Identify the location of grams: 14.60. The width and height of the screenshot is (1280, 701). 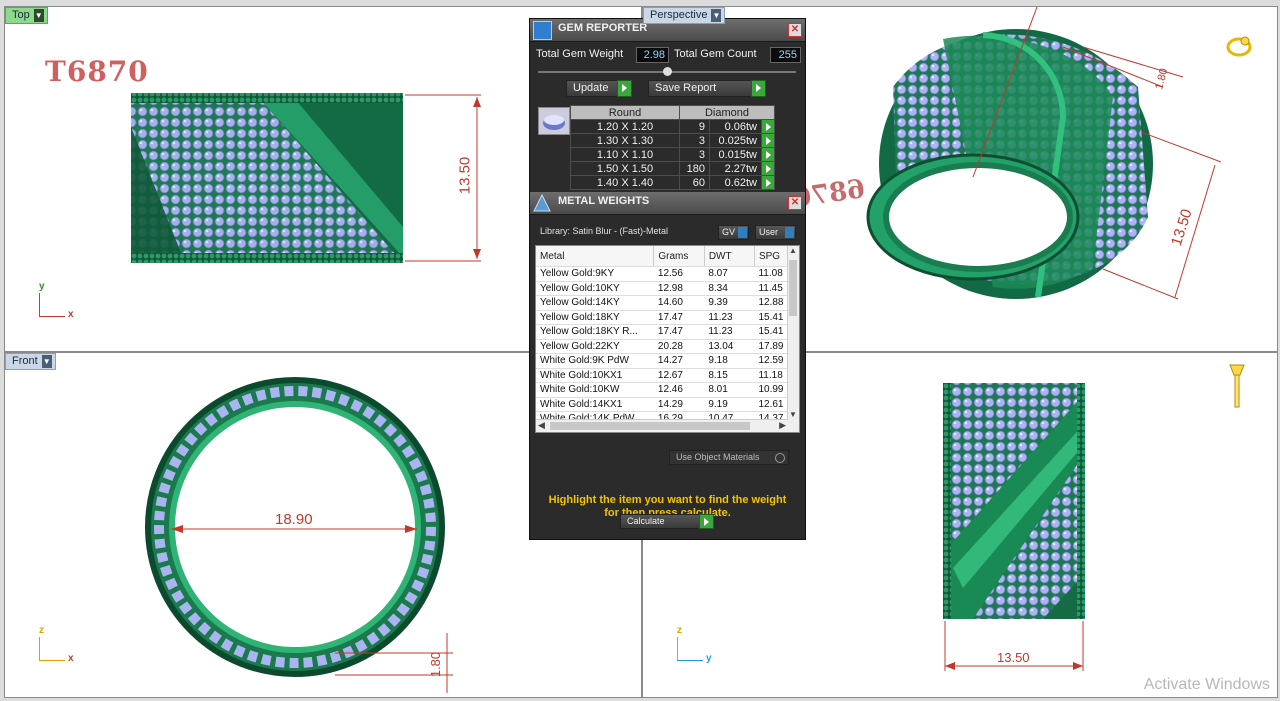
(679, 303).